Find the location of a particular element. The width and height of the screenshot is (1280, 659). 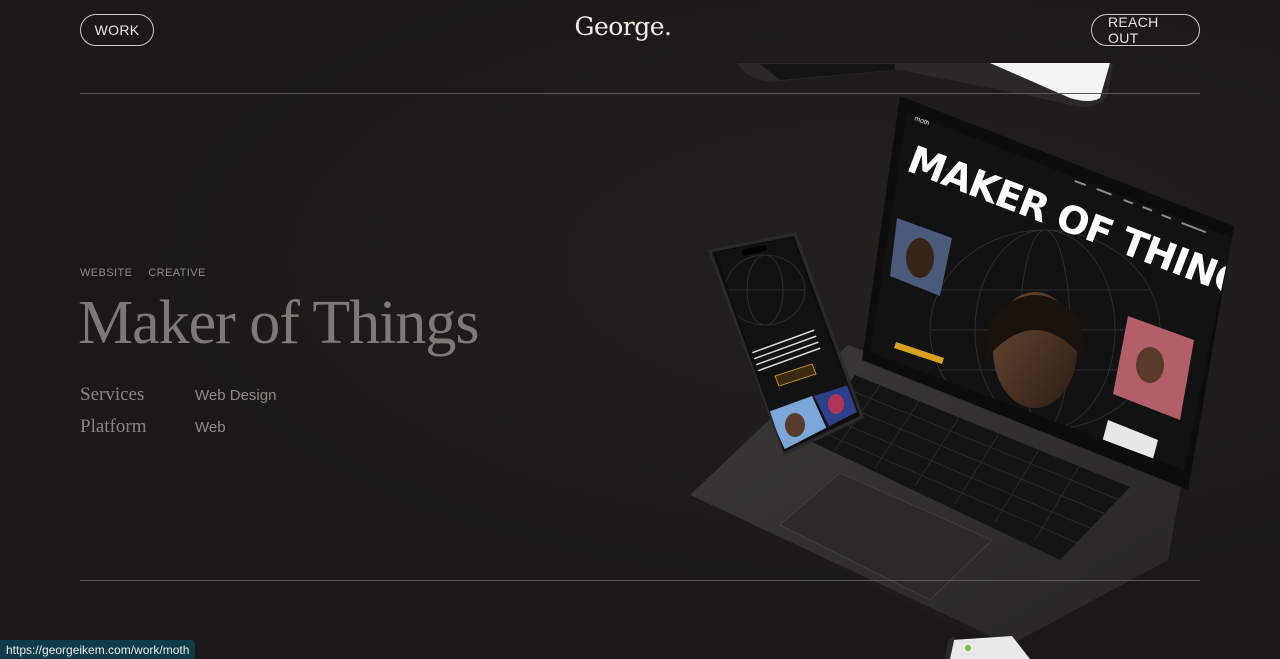

link-status-bar: https://georgeikem.com/work/moth is located at coordinates (98, 649).